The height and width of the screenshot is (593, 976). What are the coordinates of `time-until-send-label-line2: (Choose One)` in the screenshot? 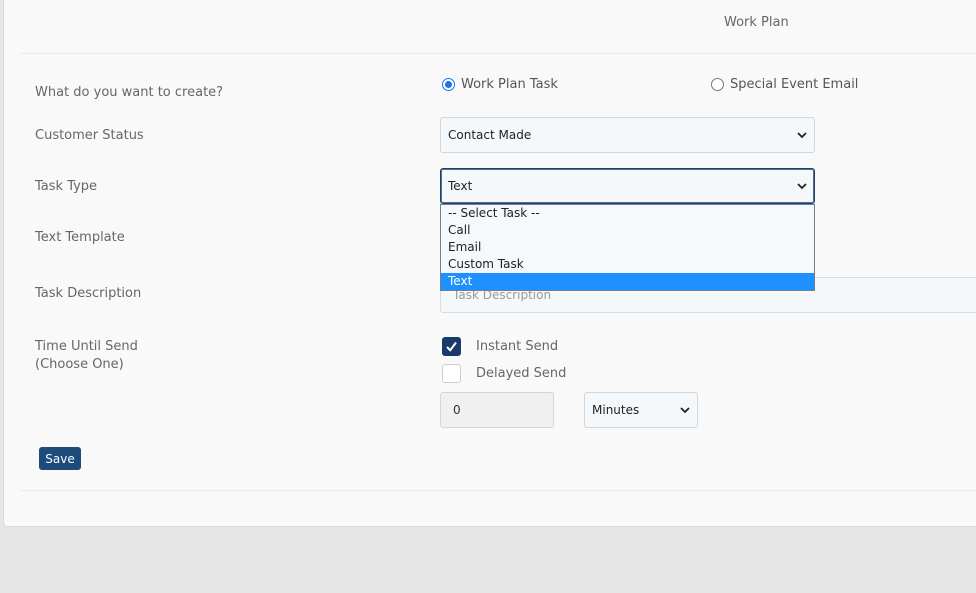 It's located at (79, 364).